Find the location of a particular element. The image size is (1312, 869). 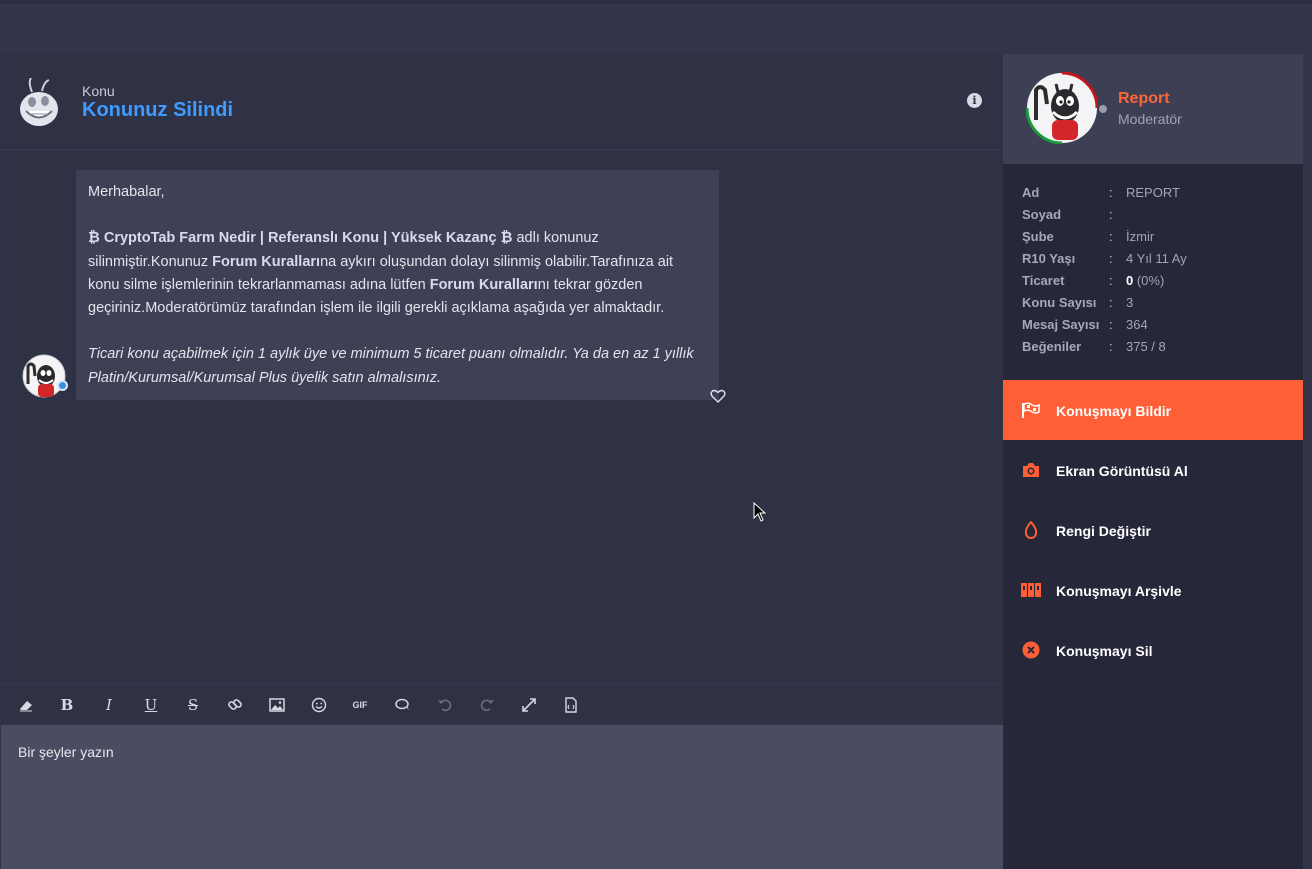

archive-conversation-button: Konuşmayı Arşivle is located at coordinates (1153, 590).